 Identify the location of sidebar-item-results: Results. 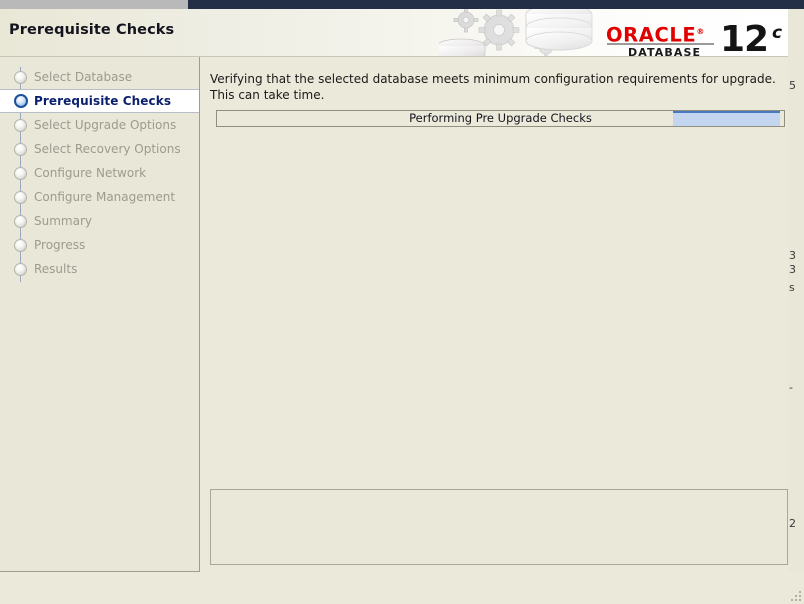
(99, 269).